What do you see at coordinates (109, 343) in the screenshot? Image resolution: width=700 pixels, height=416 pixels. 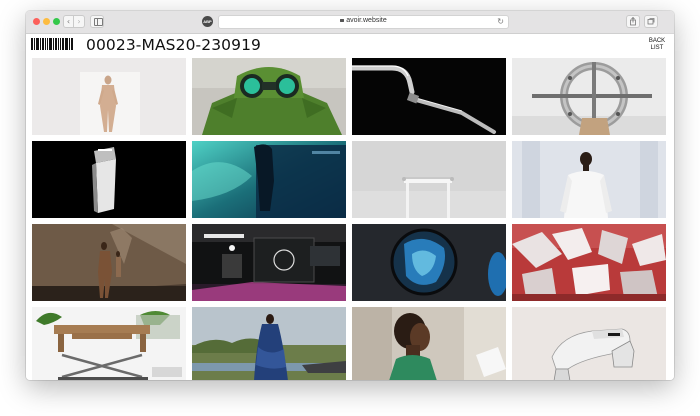 I see `thumbnail-scissor-lift-table` at bounding box center [109, 343].